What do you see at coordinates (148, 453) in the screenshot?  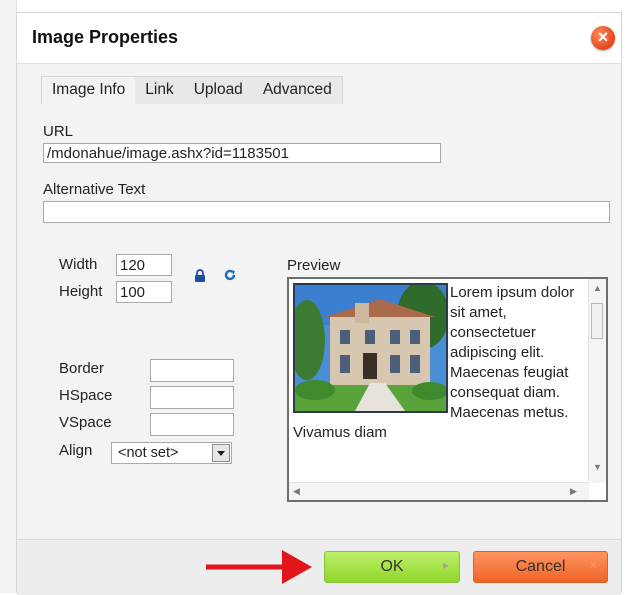 I see `align-select-value: <not set>` at bounding box center [148, 453].